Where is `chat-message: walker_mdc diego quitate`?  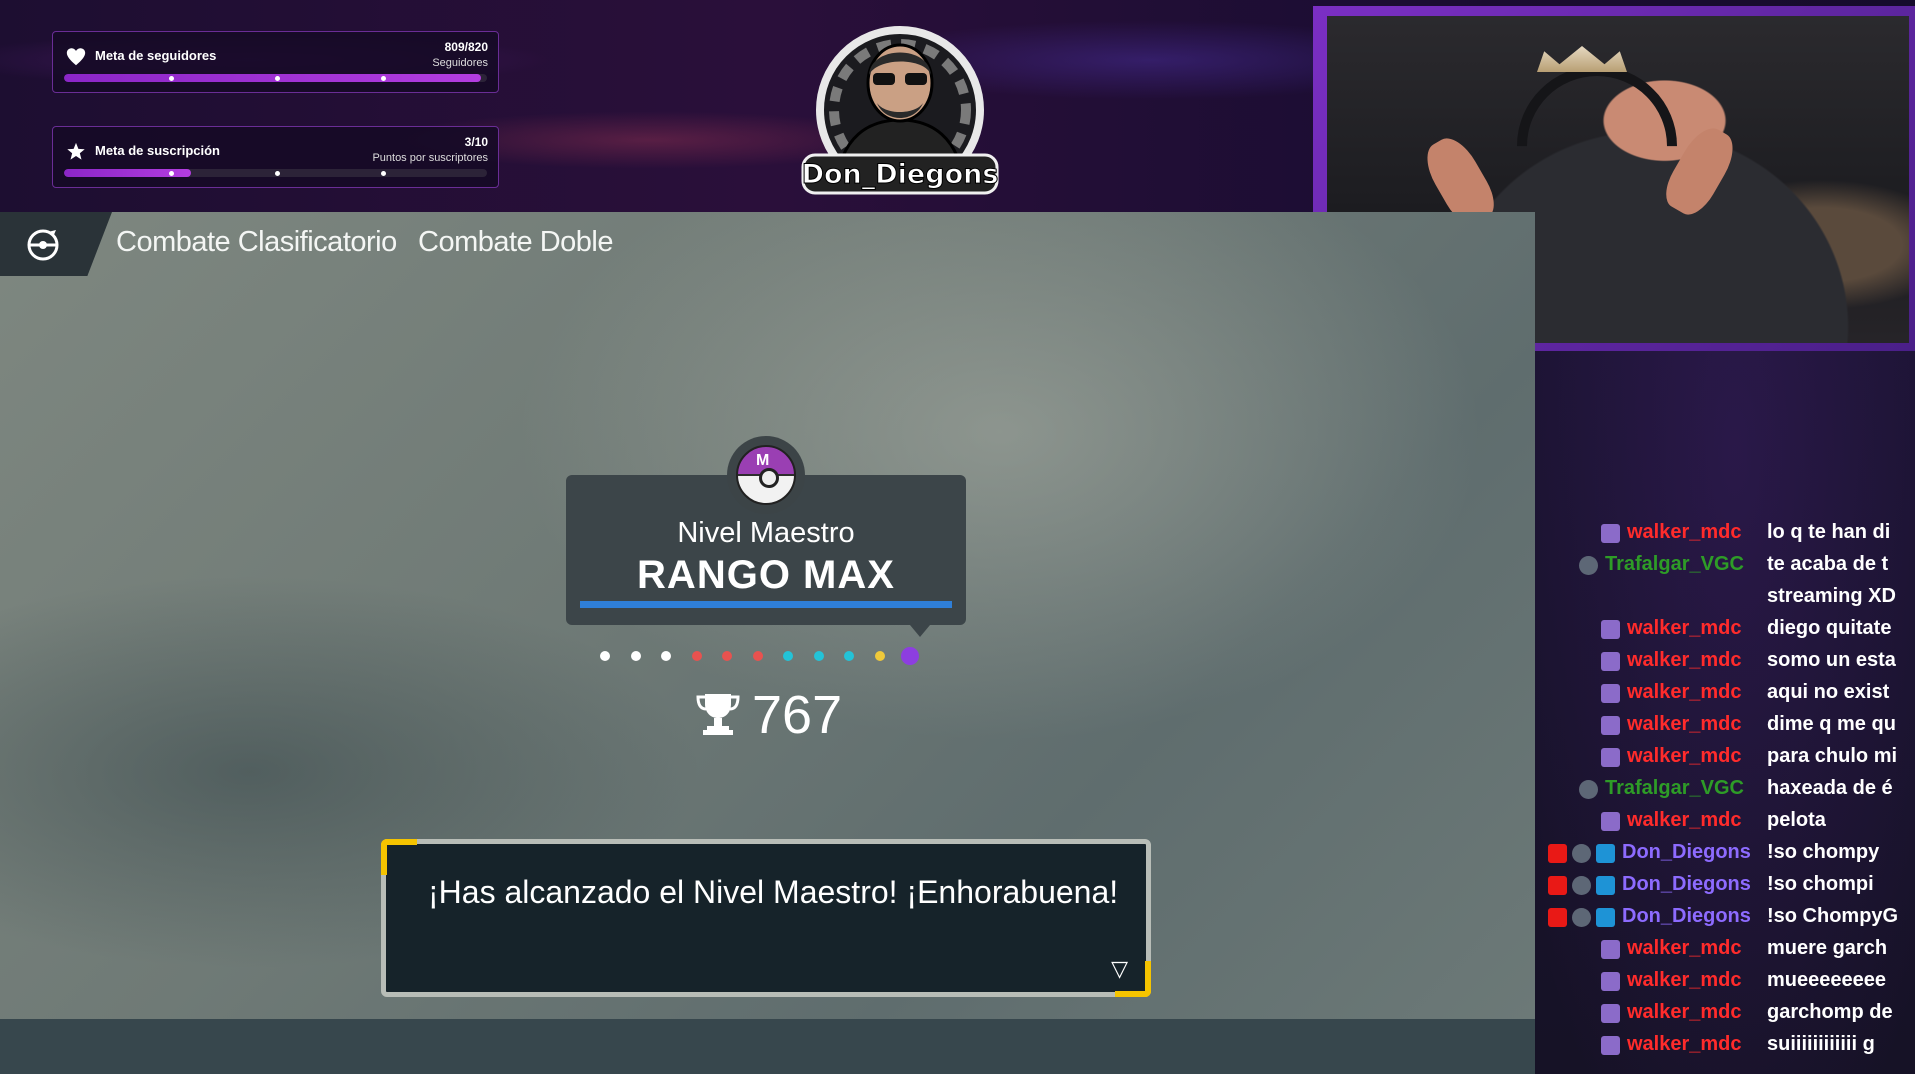 chat-message: walker_mdc diego quitate is located at coordinates (1725, 630).